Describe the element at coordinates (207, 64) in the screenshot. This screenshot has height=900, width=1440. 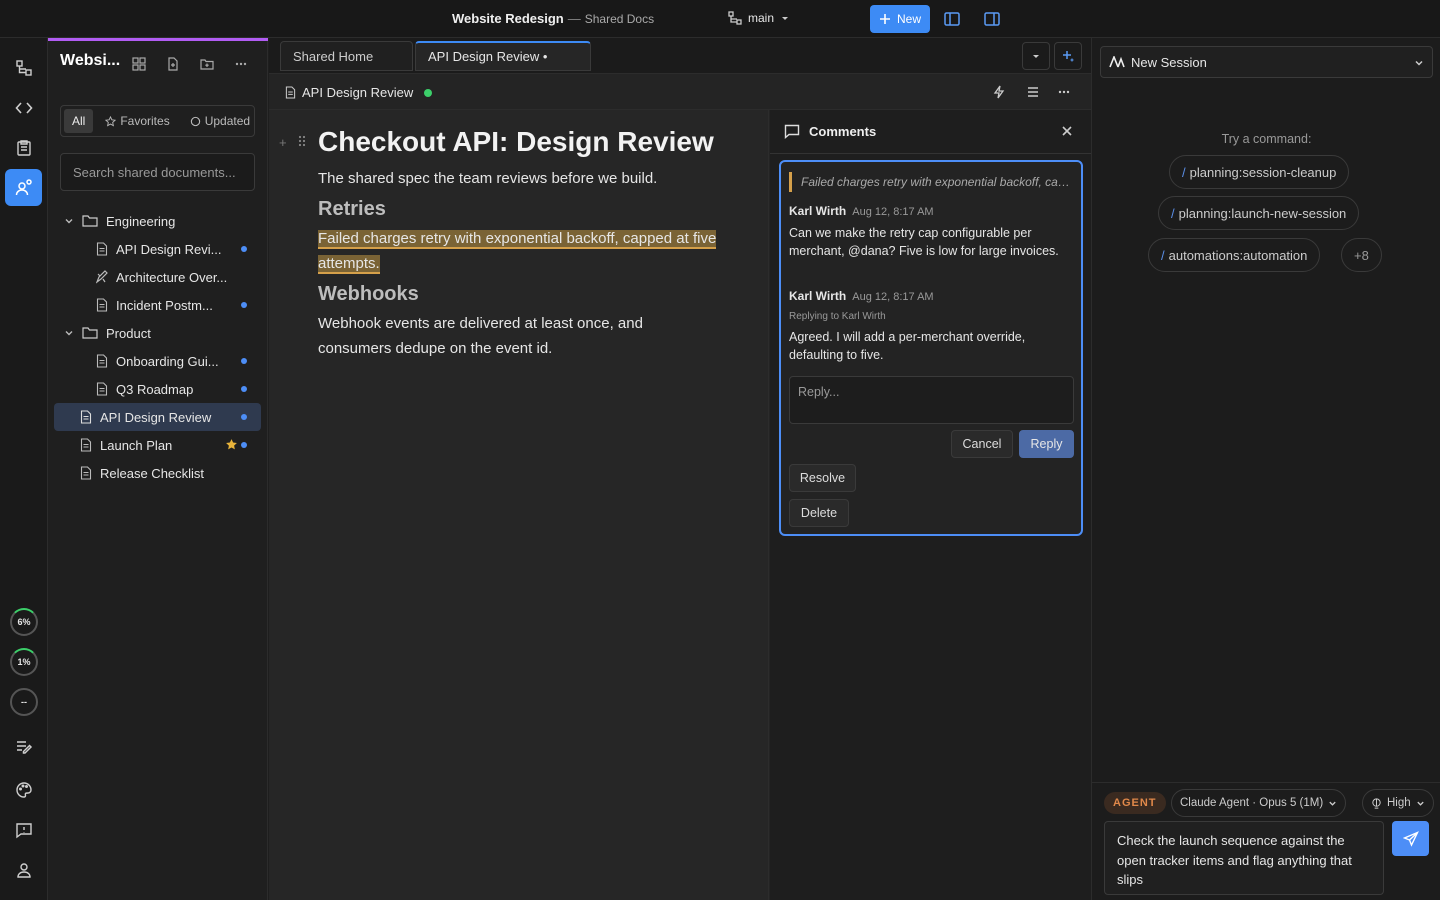
I see `new-folder-icon` at that location.